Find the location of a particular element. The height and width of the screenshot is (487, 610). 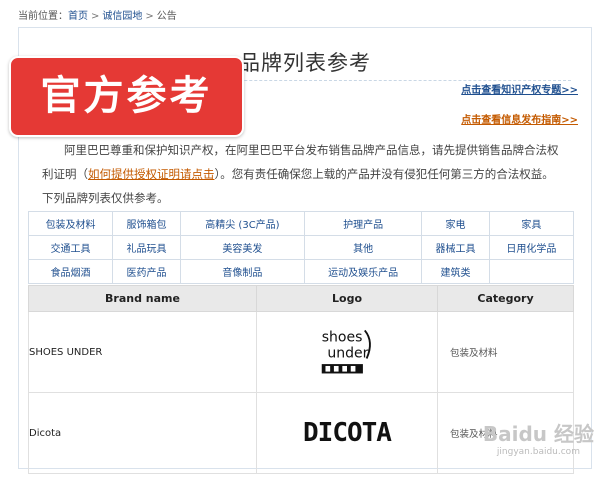

category-cell: 器械工具 is located at coordinates (455, 247).